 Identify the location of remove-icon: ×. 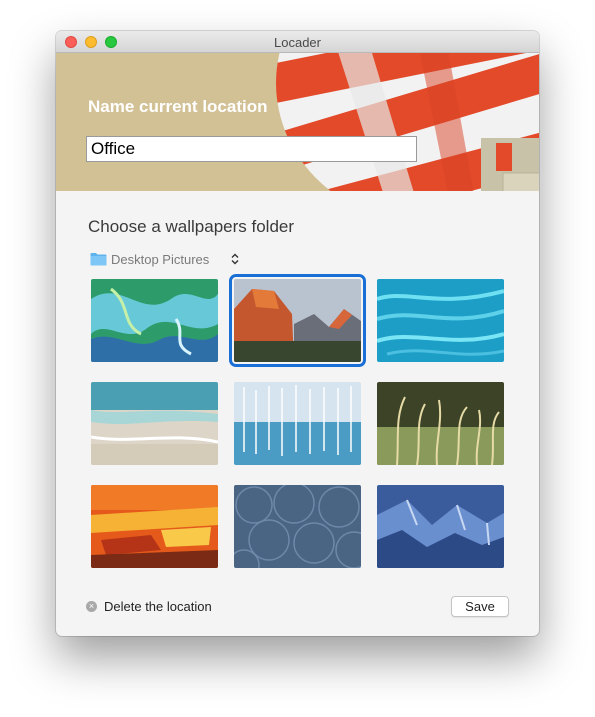
(91, 606).